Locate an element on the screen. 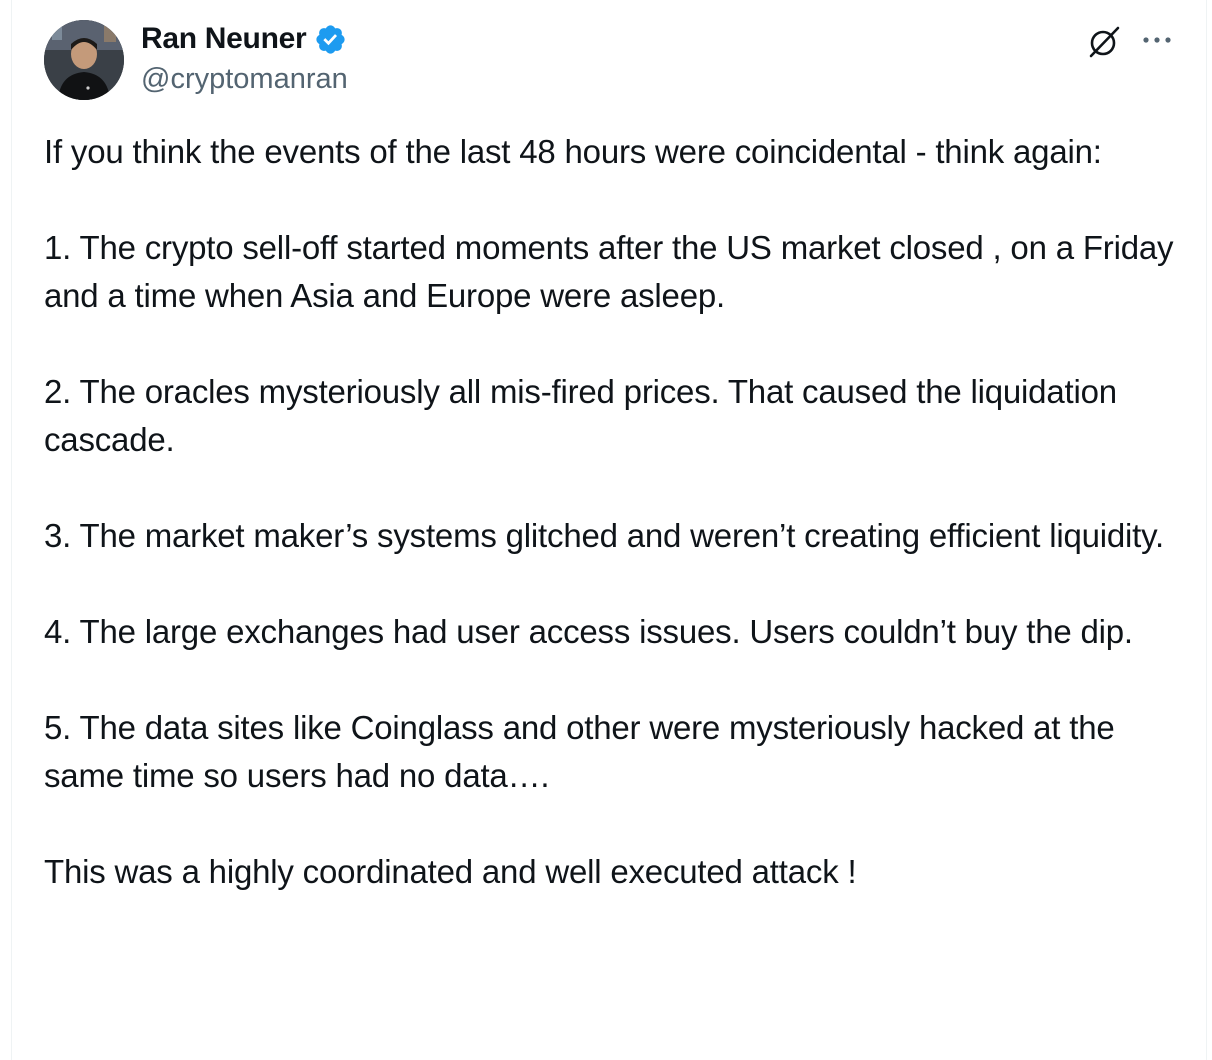 This screenshot has height=1060, width=1212. avatar-photo is located at coordinates (84, 60).